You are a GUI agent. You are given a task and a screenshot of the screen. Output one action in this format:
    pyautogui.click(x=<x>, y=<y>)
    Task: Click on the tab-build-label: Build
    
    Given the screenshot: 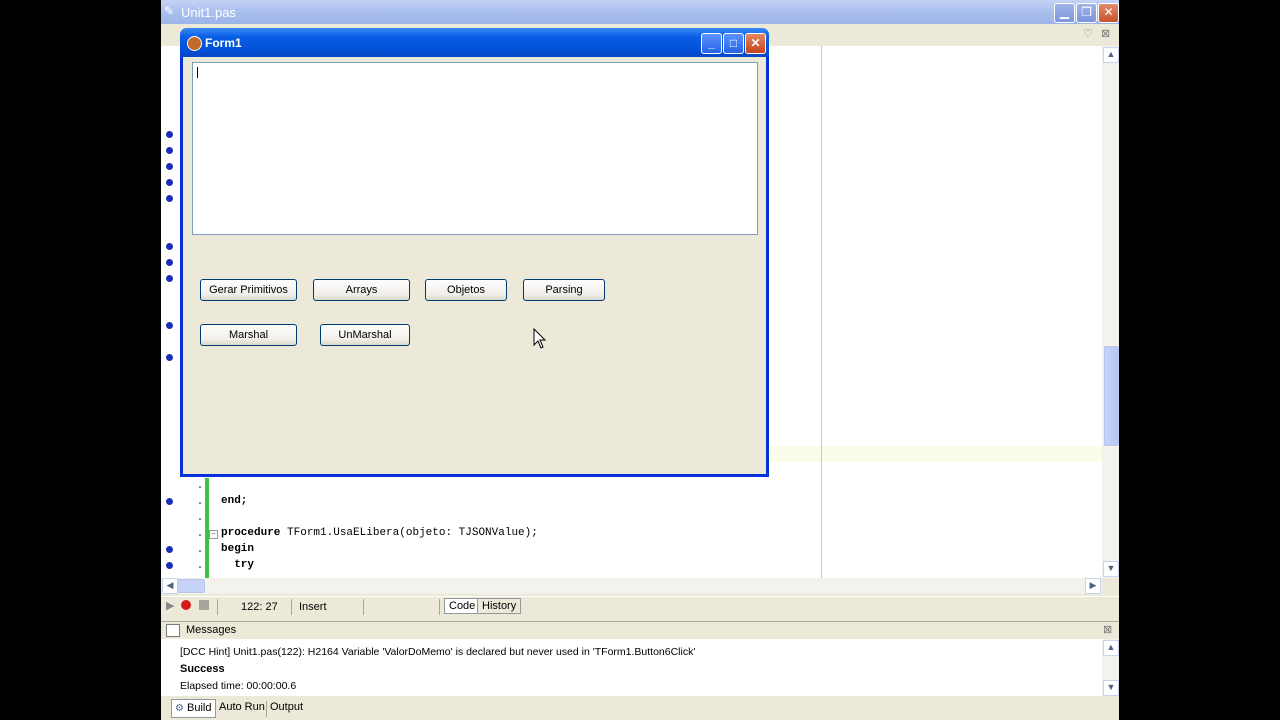 What is the action you would take?
    pyautogui.click(x=199, y=708)
    